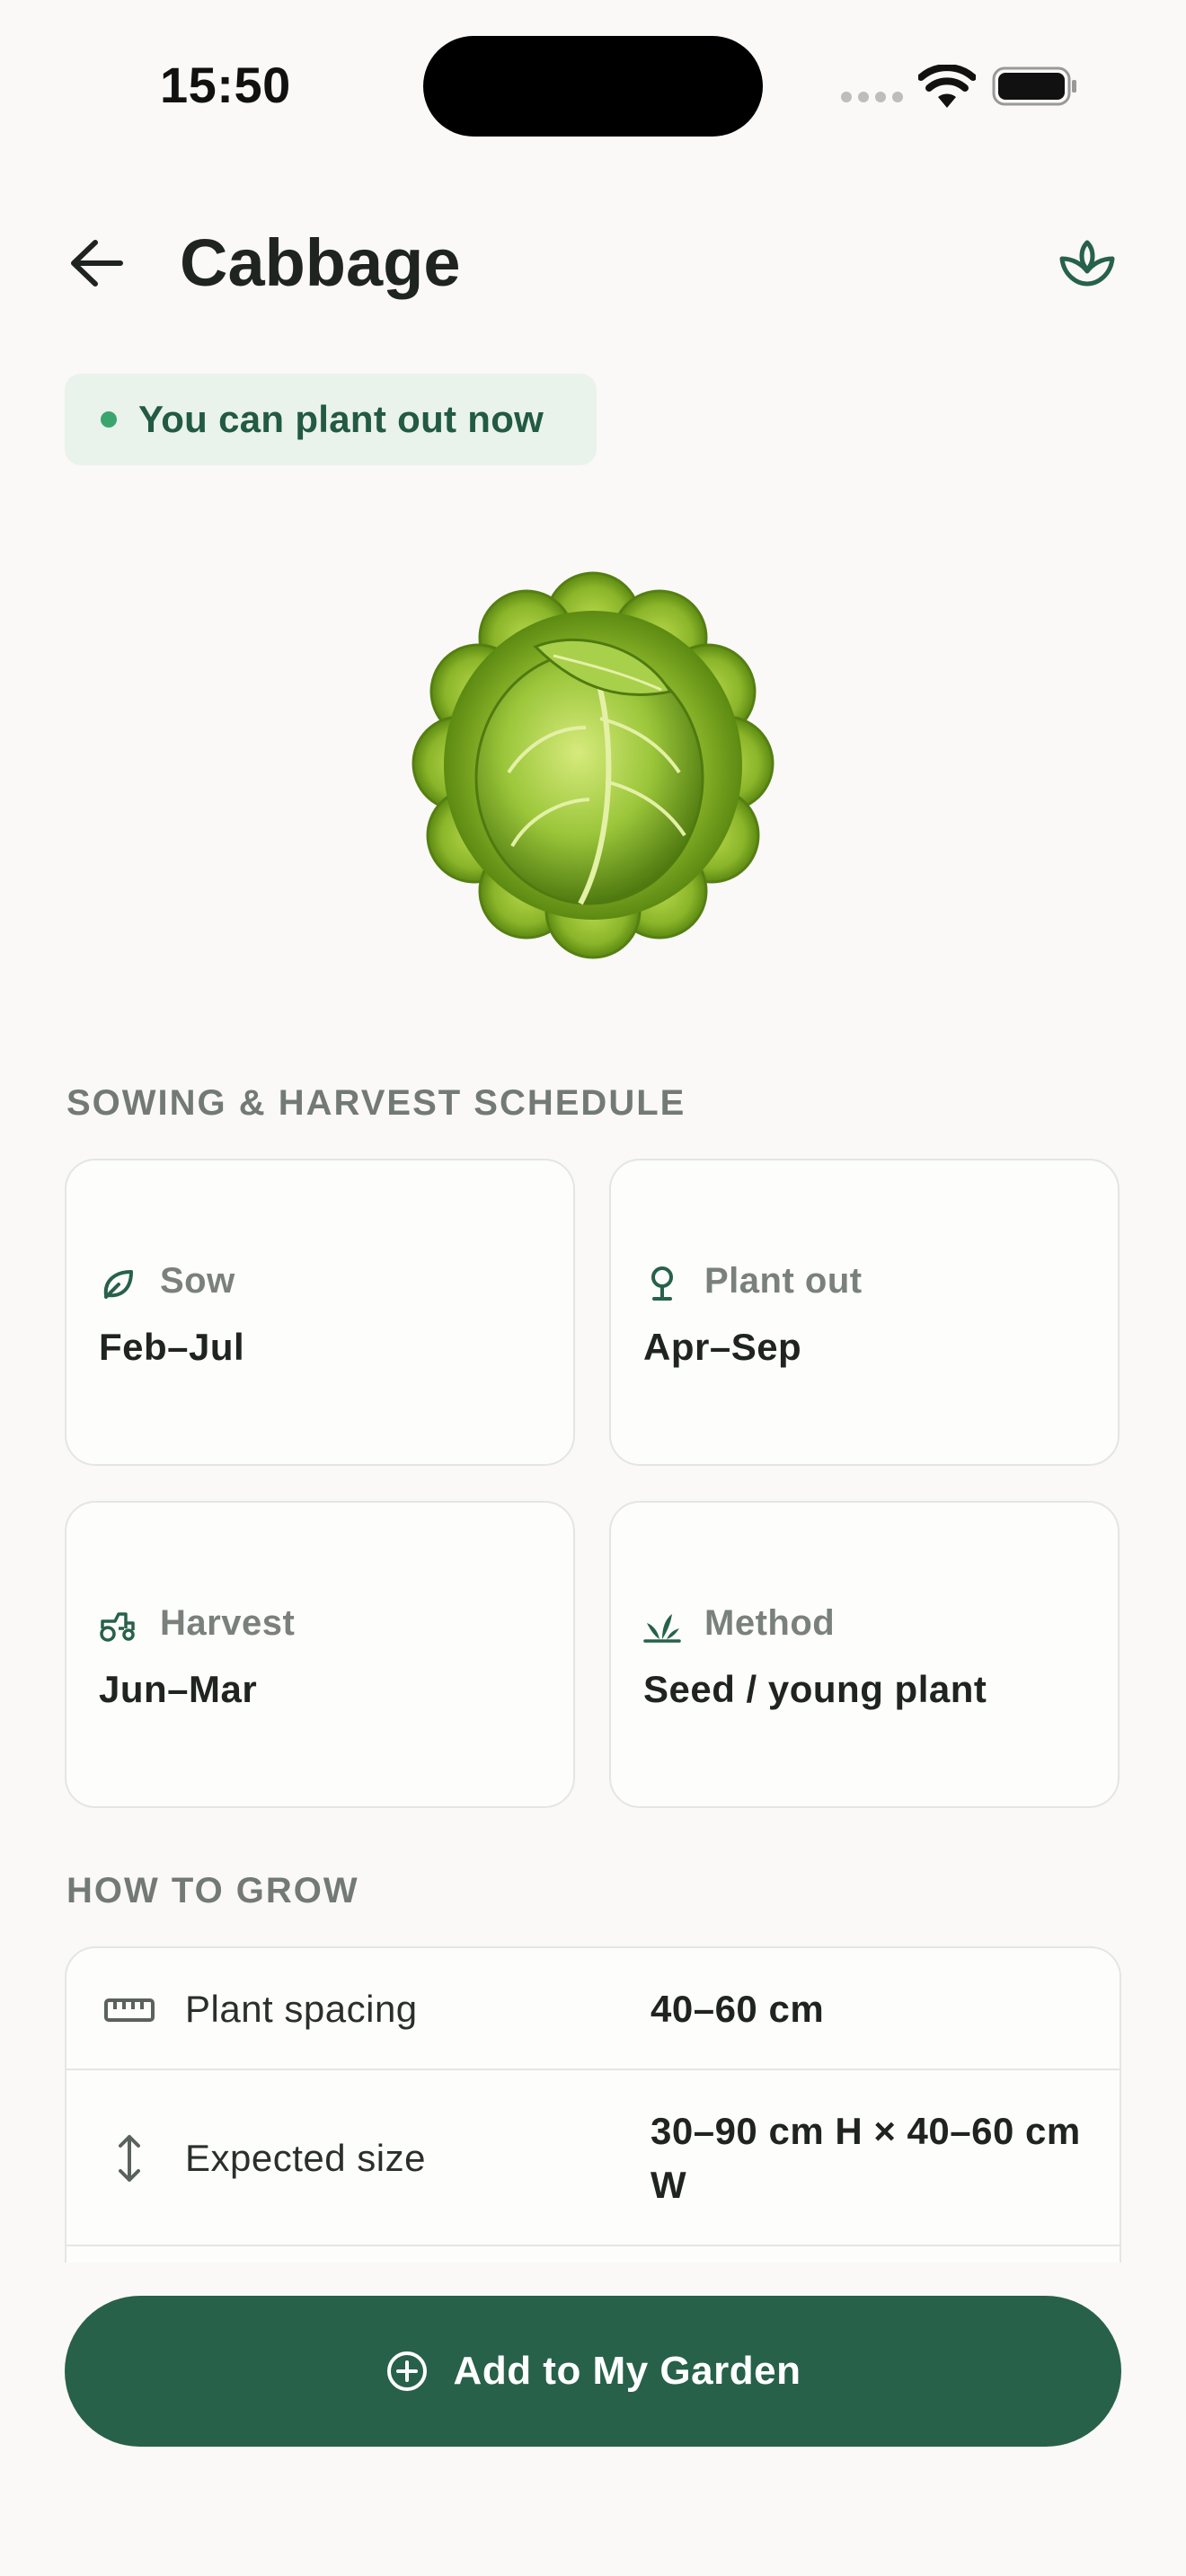 The image size is (1186, 2576). What do you see at coordinates (783, 1281) in the screenshot?
I see `card-label: Plant out` at bounding box center [783, 1281].